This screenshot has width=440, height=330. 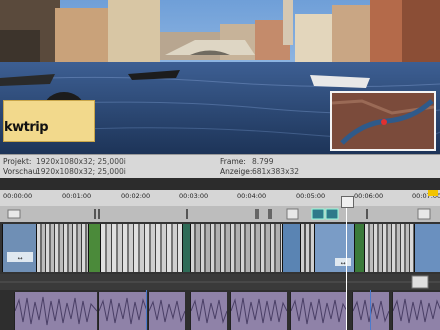 I want to click on anzeige-label: Anzeige:, so click(x=236, y=171).